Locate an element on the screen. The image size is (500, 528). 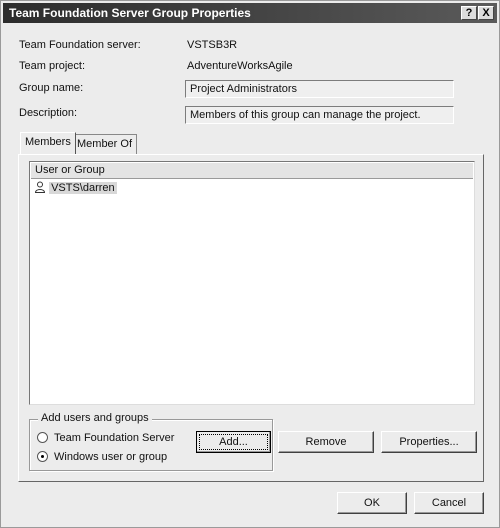
group-name-field: Project Administrators is located at coordinates (319, 89).